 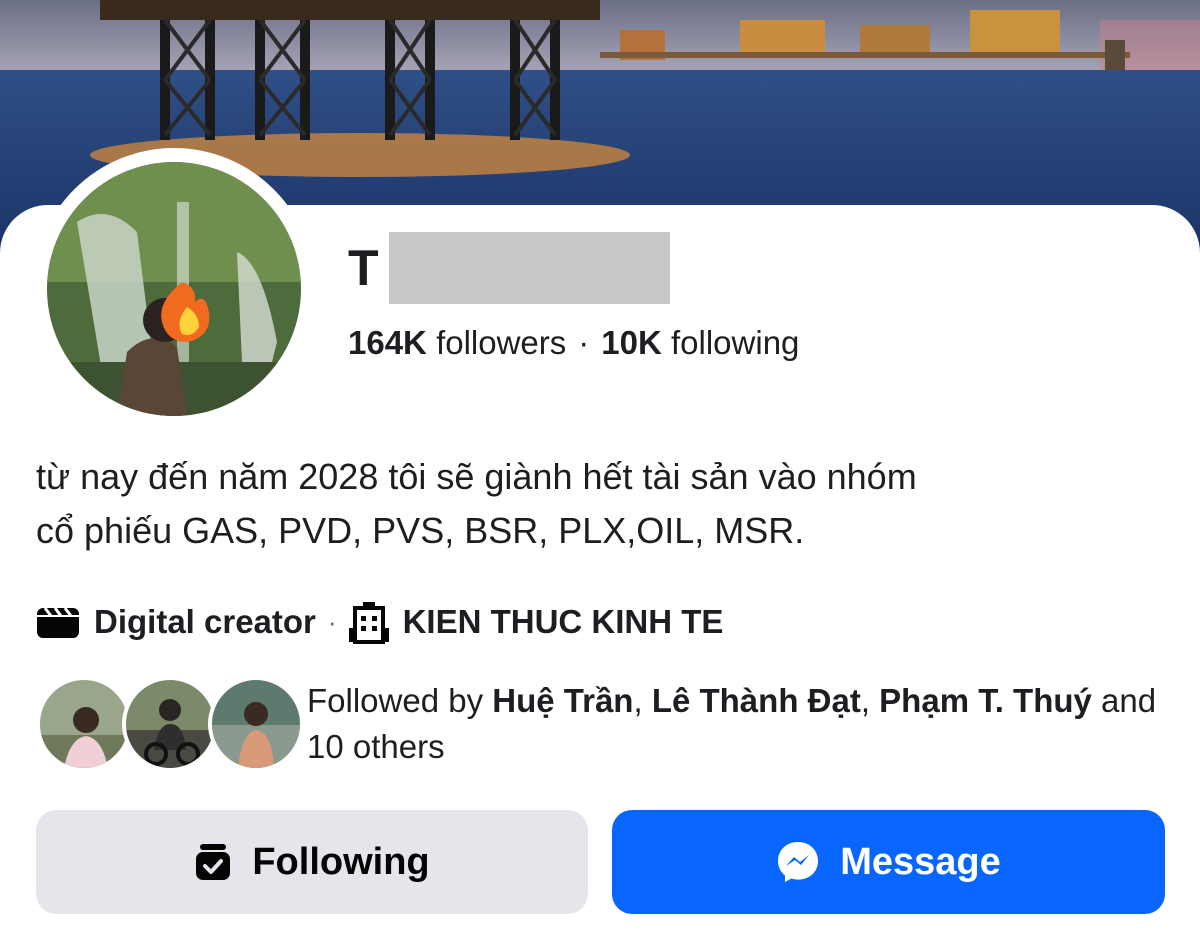 What do you see at coordinates (631, 342) in the screenshot?
I see `following-count: 10K` at bounding box center [631, 342].